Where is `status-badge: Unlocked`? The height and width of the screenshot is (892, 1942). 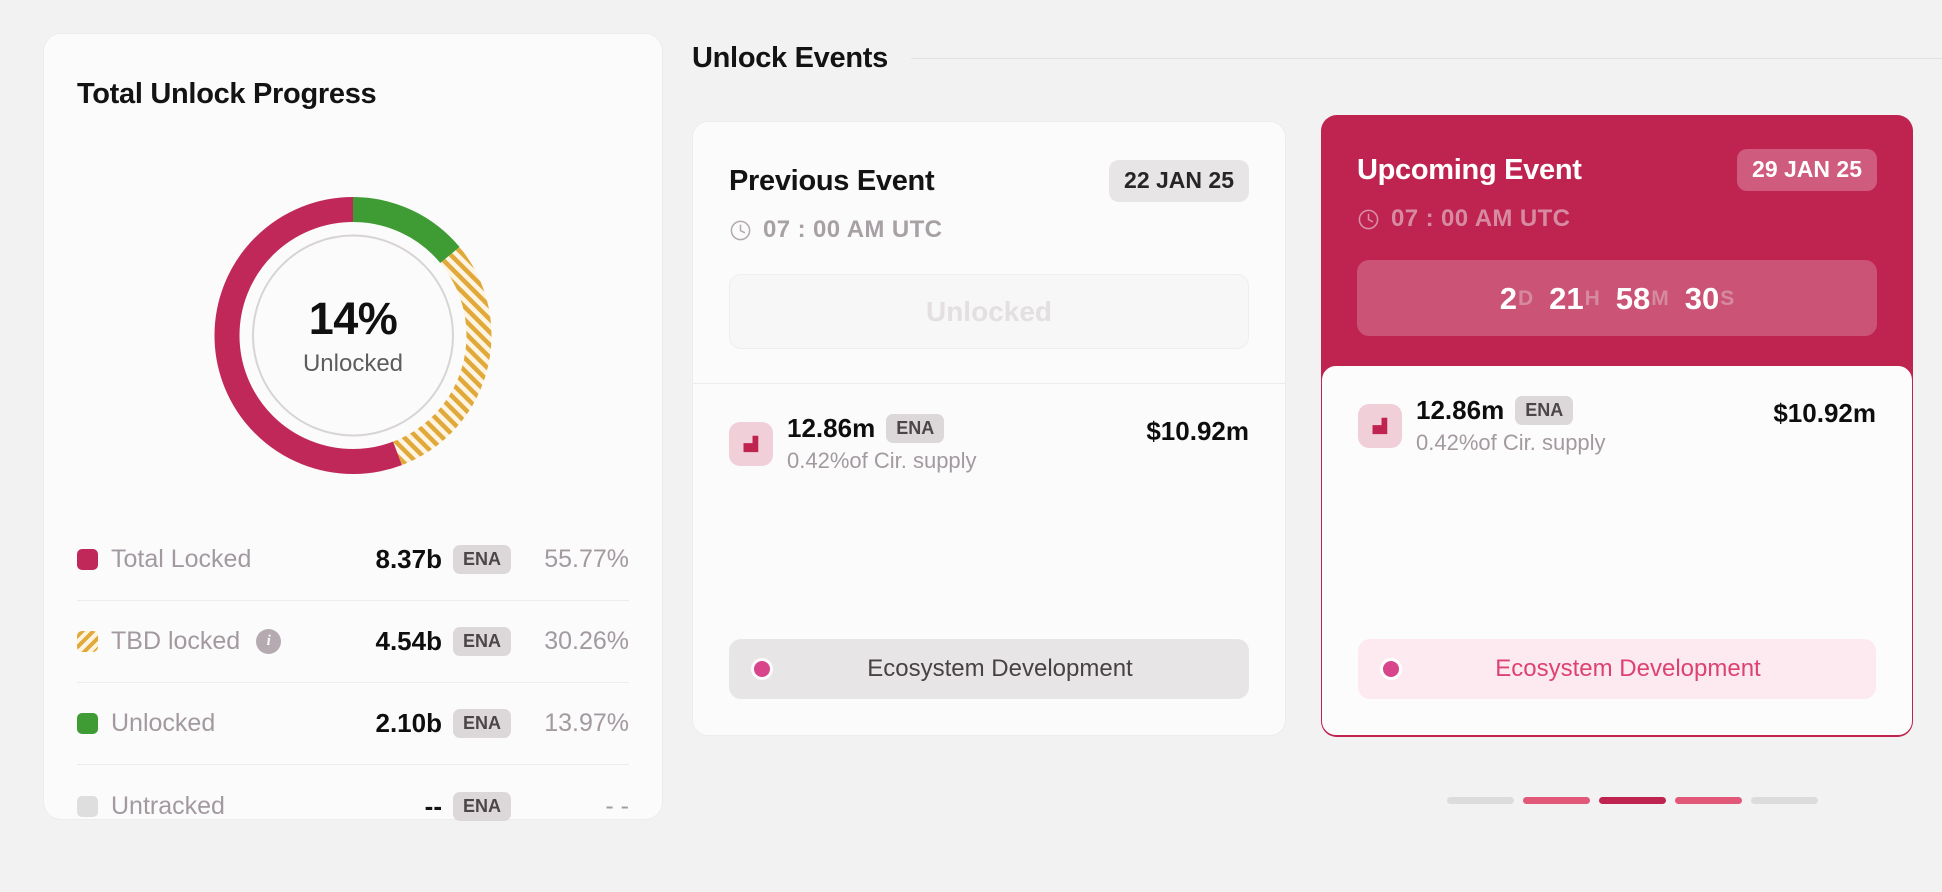 status-badge: Unlocked is located at coordinates (989, 311).